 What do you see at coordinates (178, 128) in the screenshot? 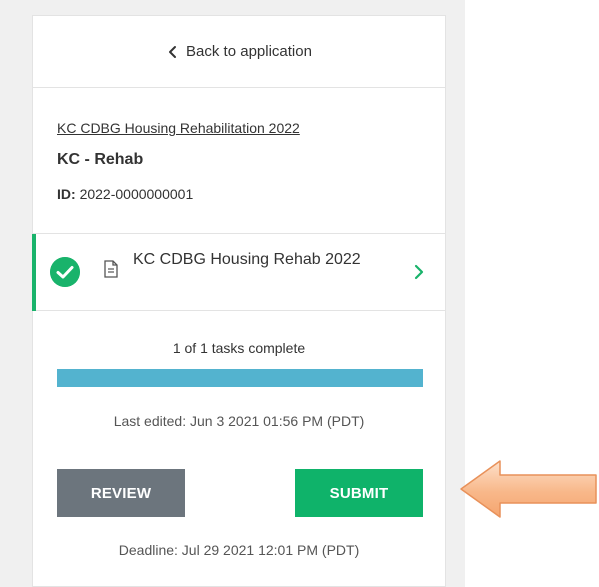
I see `program-link: KC CDBG Housing Rehabilitation 2022` at bounding box center [178, 128].